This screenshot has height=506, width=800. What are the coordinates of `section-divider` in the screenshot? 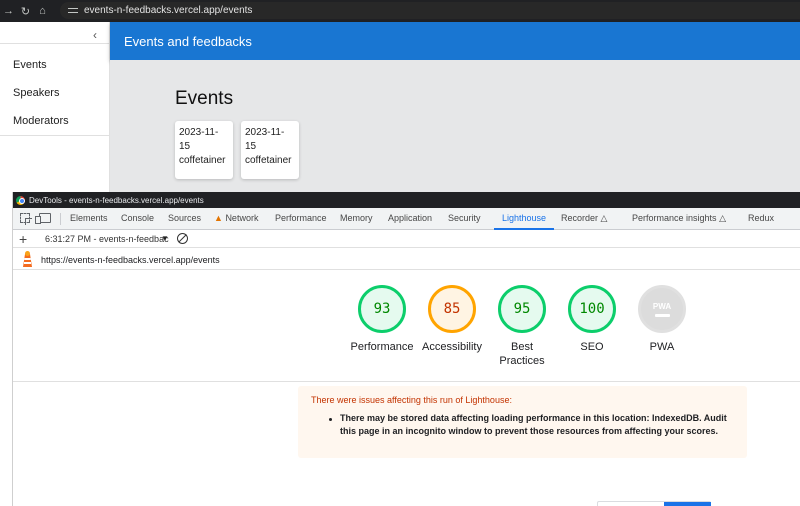 It's located at (406, 381).